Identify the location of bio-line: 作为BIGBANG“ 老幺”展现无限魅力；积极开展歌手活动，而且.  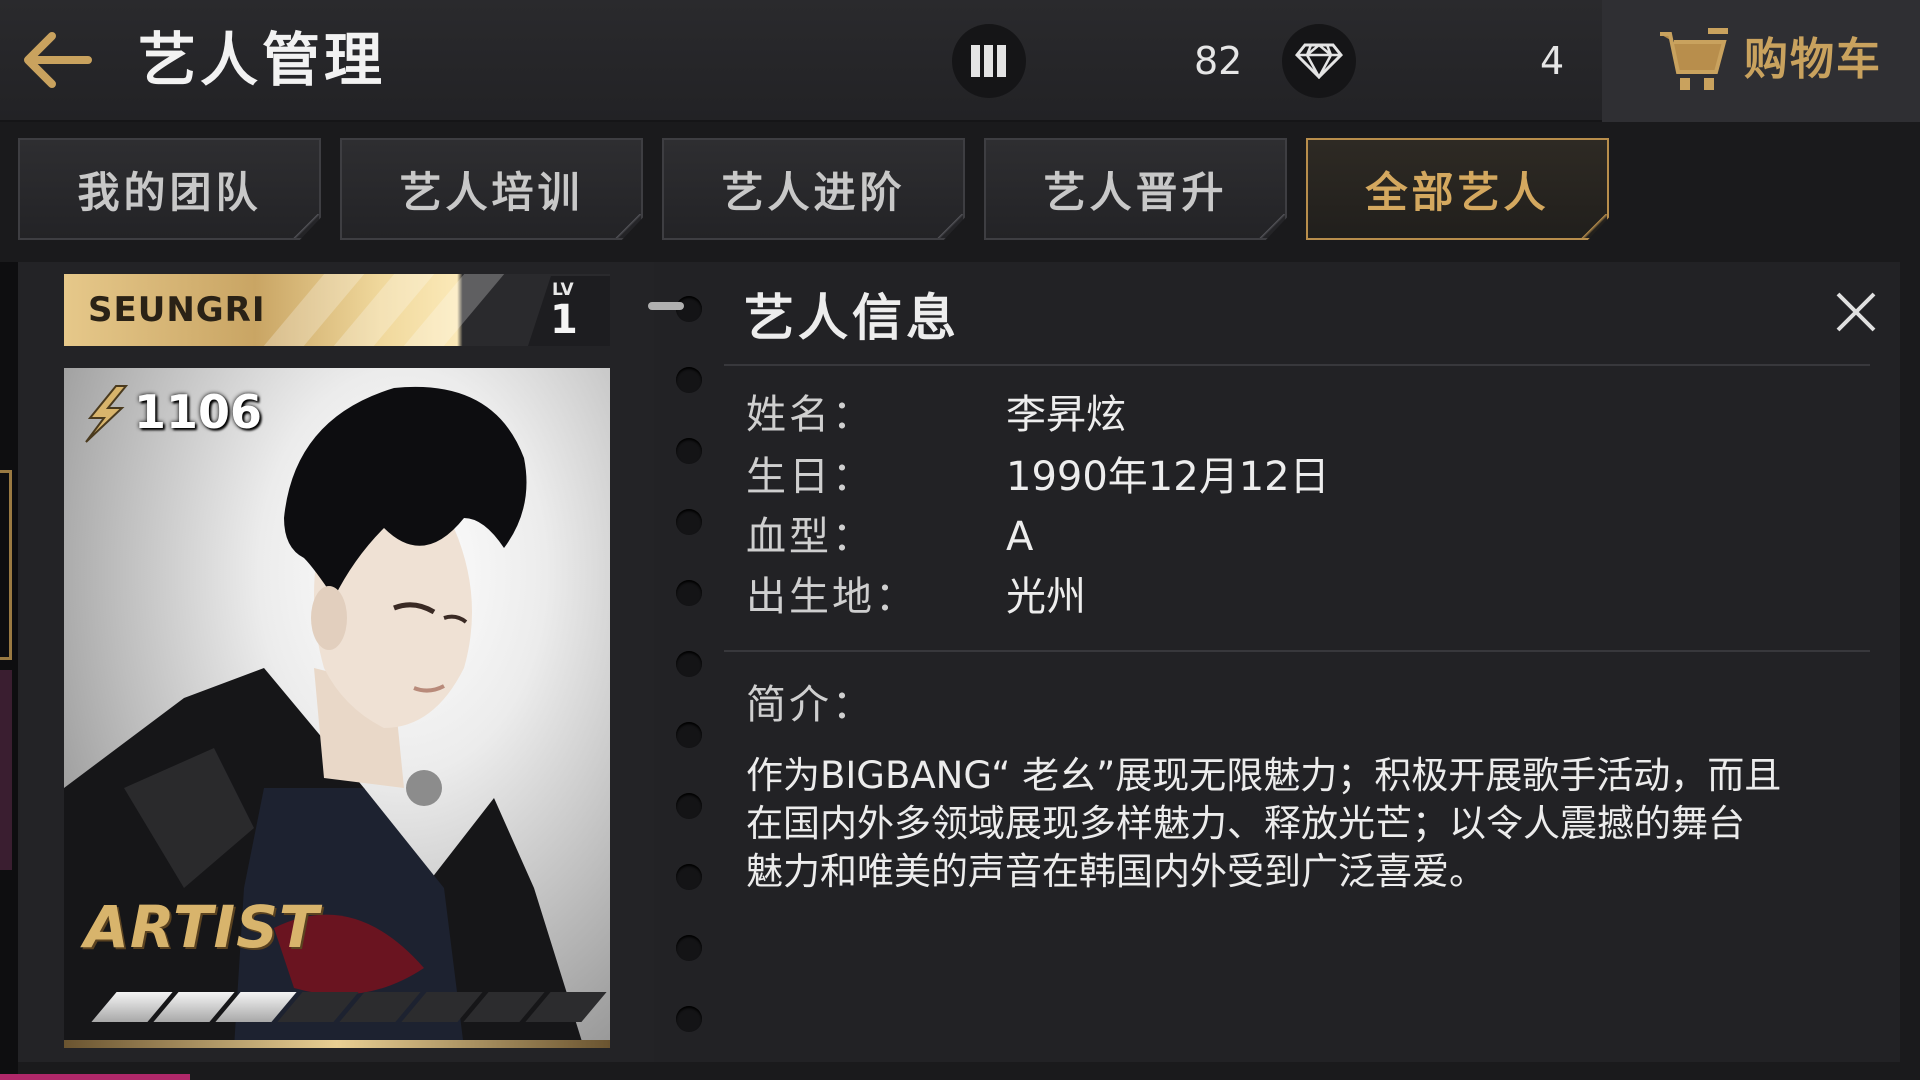
(1264, 775).